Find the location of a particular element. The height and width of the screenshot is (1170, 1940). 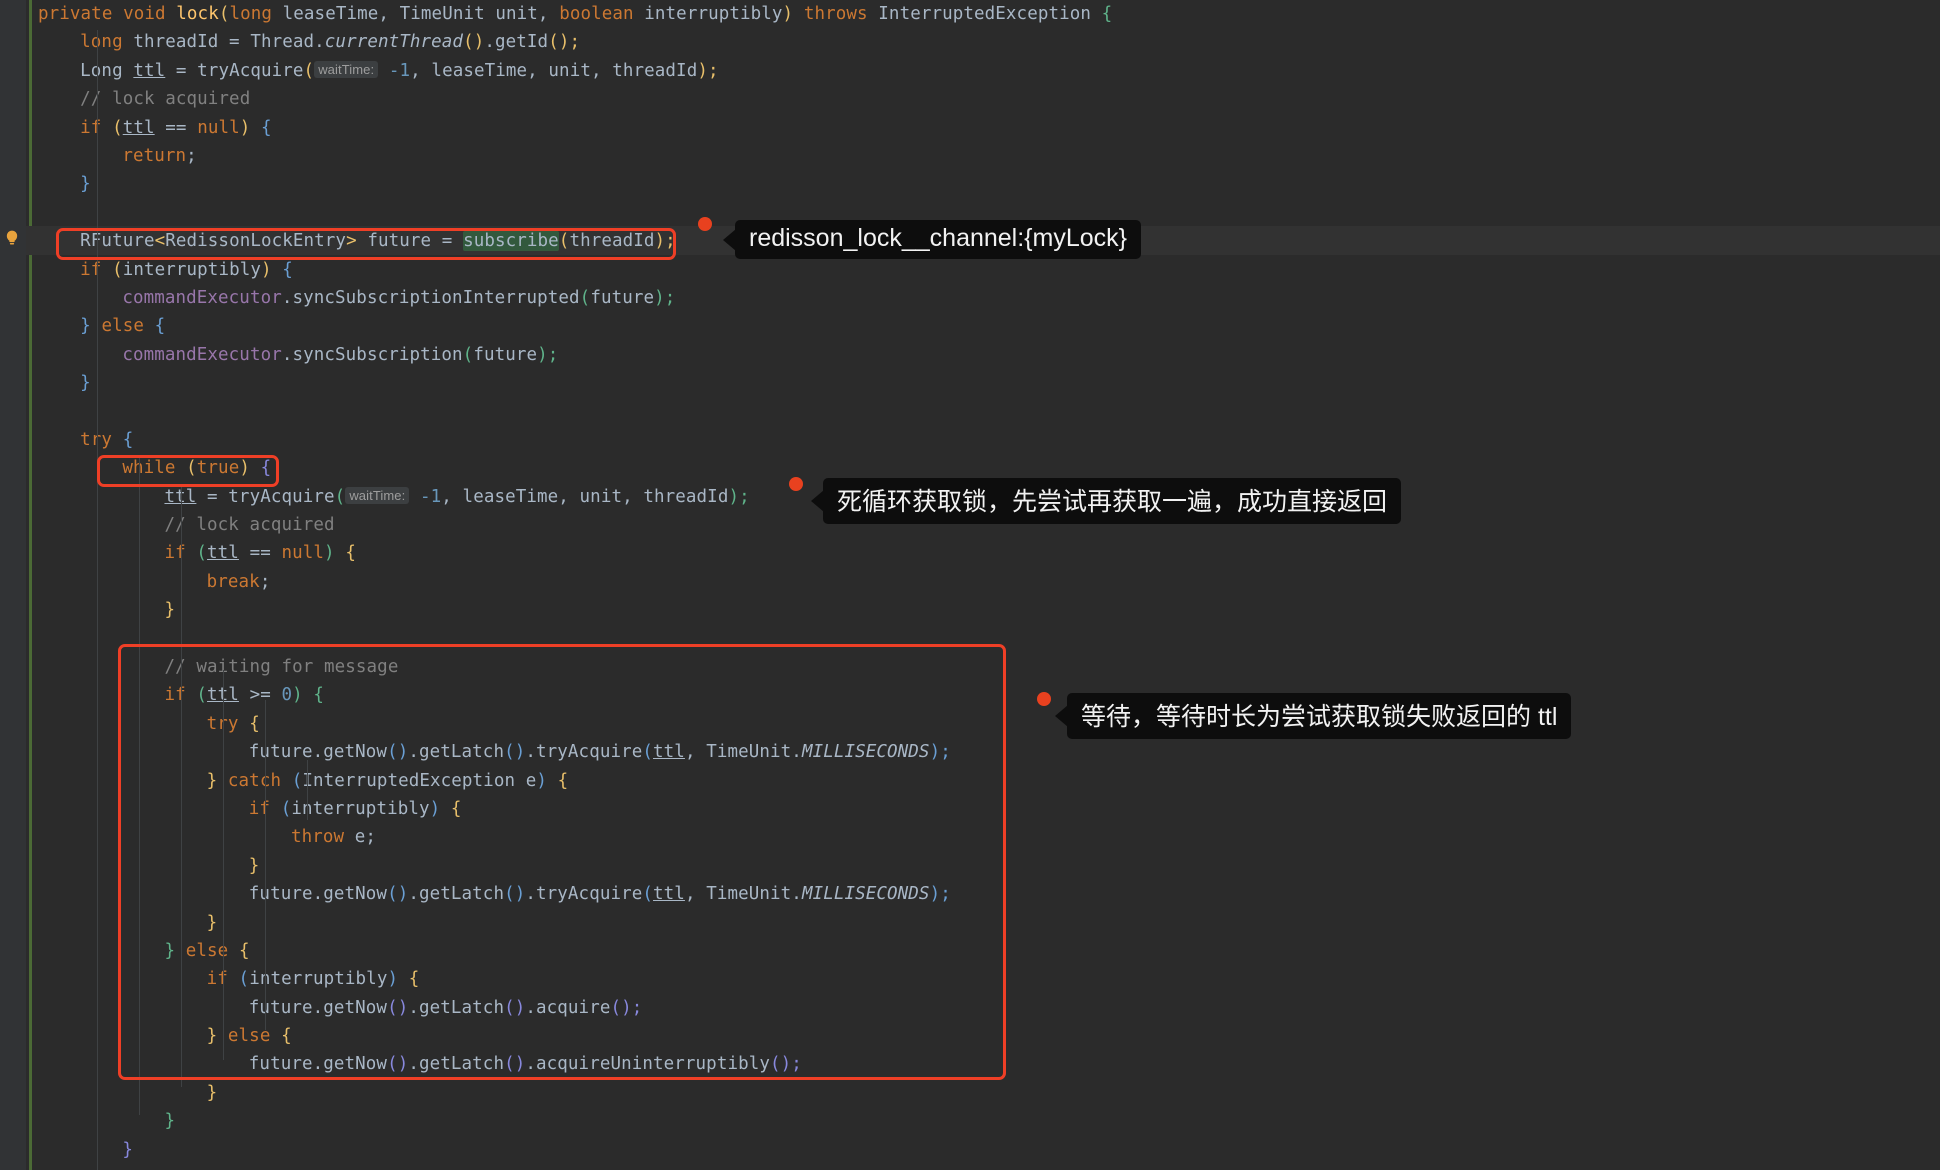

code-token: .syncSubscriptionInterrupted is located at coordinates (430, 297).